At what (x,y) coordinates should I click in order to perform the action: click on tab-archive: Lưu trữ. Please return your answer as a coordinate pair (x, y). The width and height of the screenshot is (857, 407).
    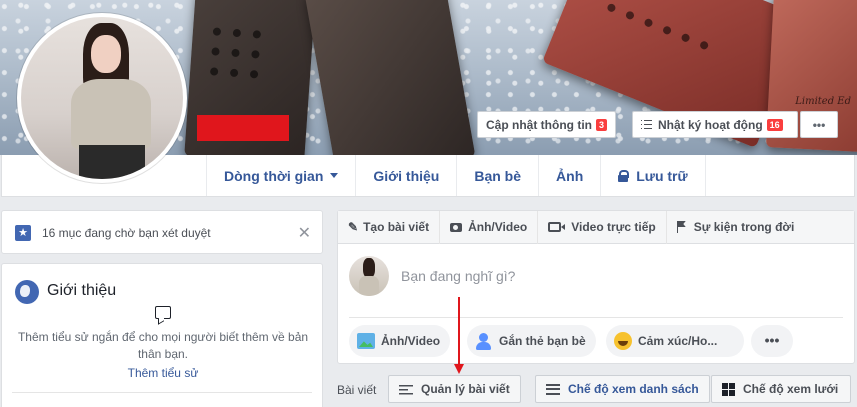
    Looking at the image, I should click on (653, 175).